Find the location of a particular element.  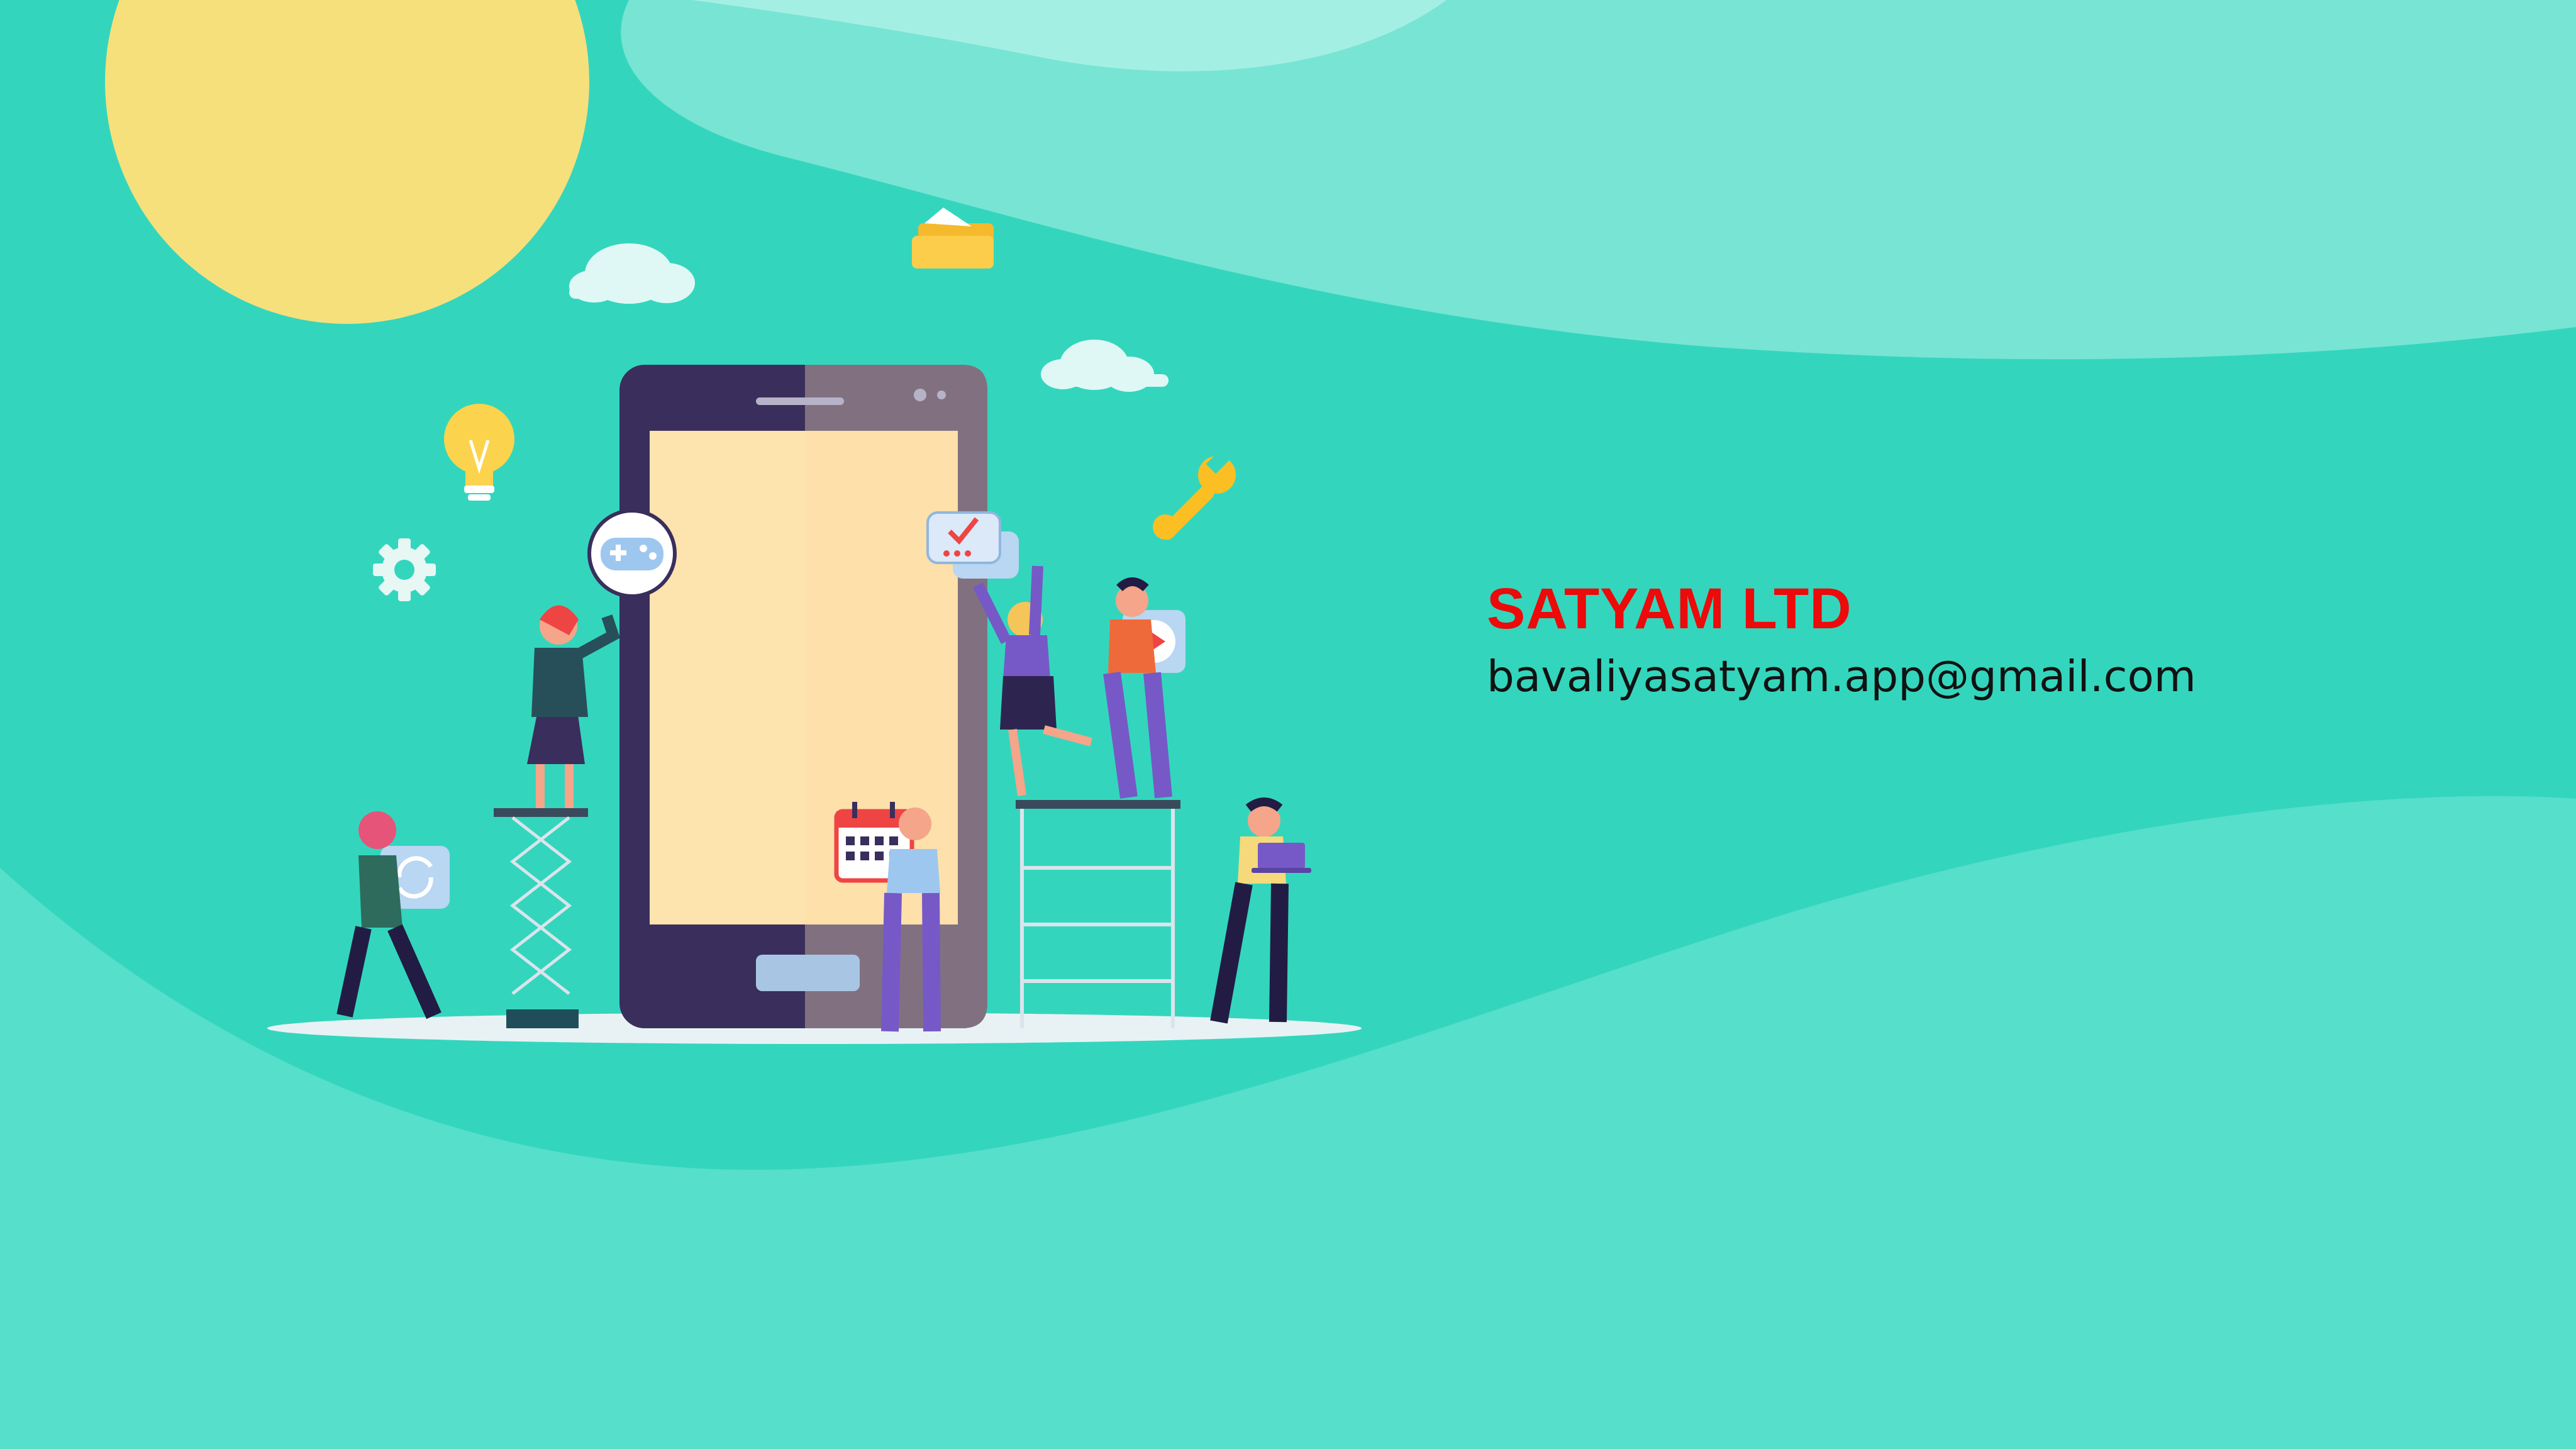

company-email: bavaliyasatyam.app@gmail.com is located at coordinates (1842, 677).